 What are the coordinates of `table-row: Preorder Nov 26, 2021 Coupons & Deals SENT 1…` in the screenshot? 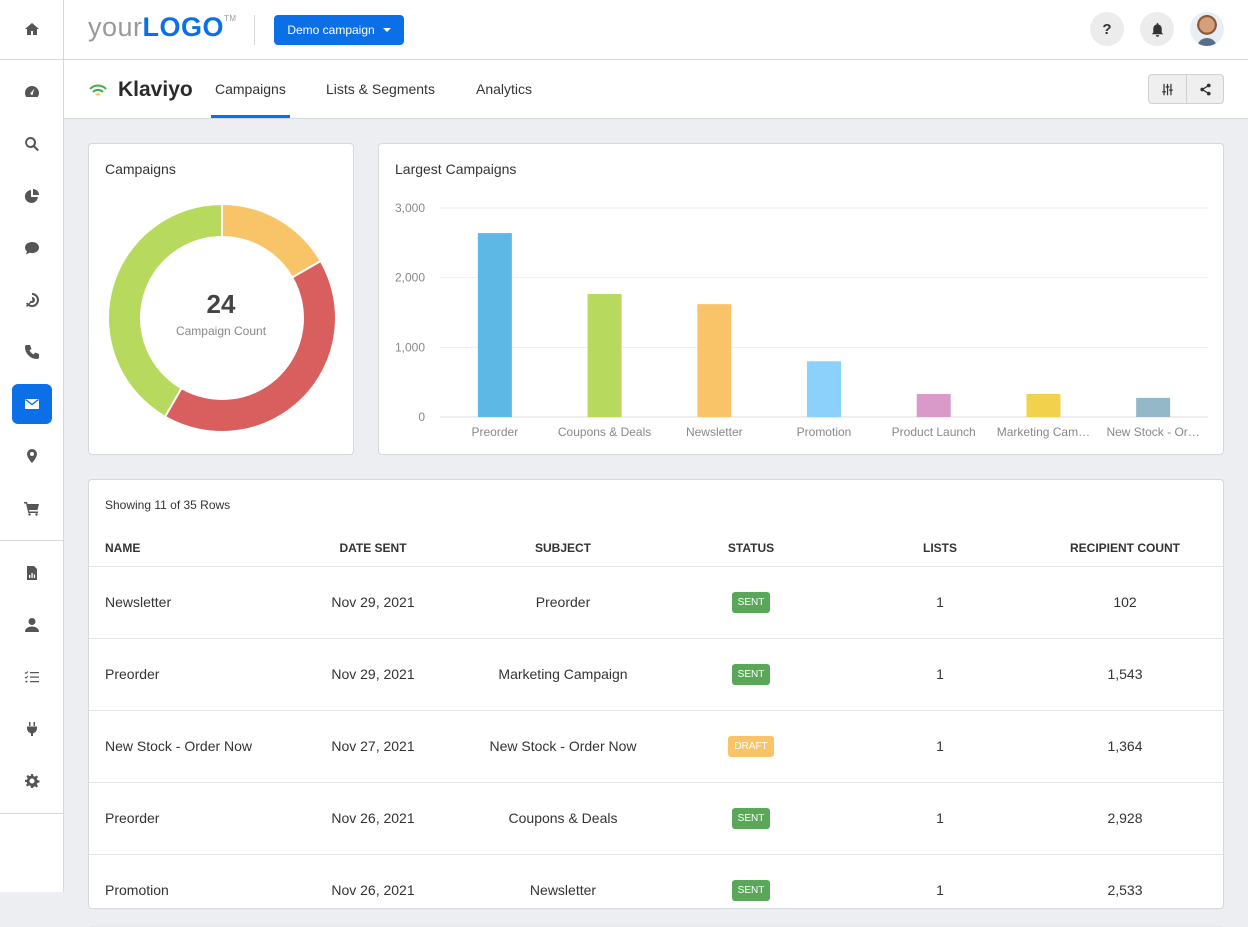 It's located at (656, 818).